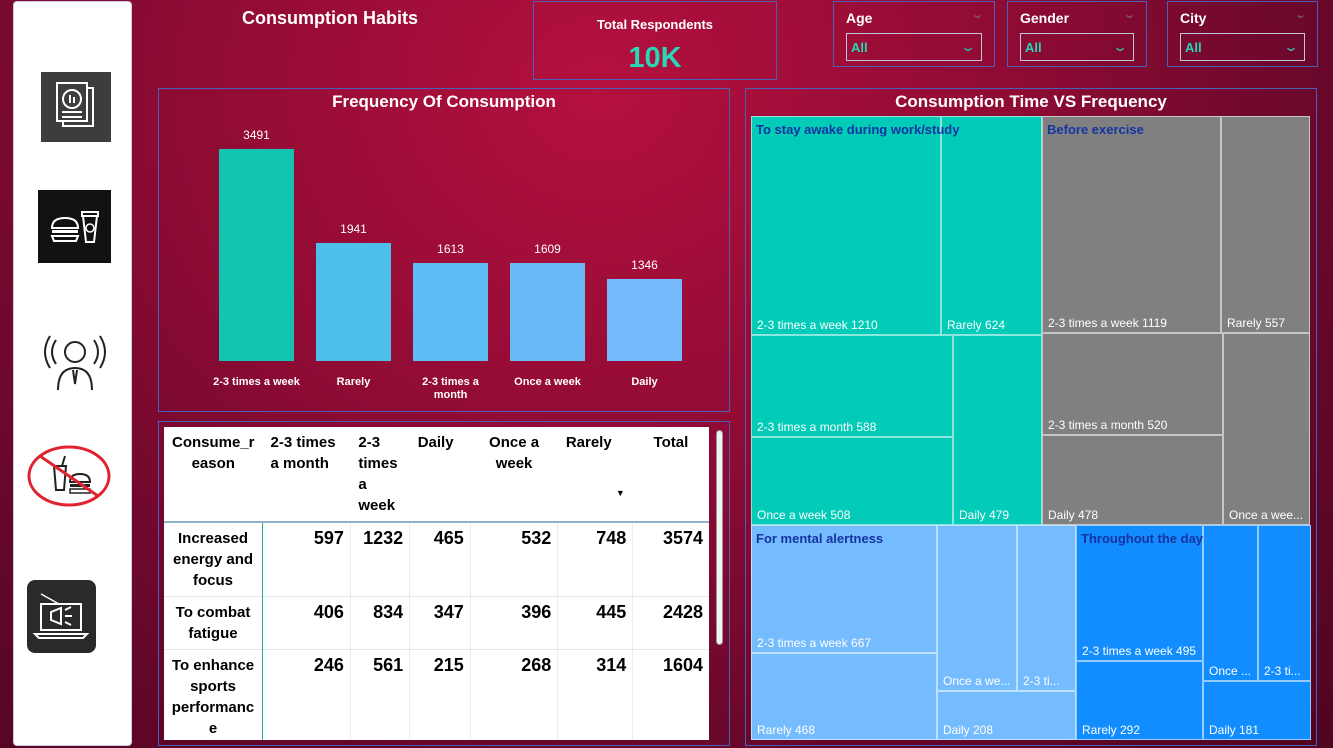 The height and width of the screenshot is (748, 1333). I want to click on sort-descending-icon: ▼, so click(620, 493).